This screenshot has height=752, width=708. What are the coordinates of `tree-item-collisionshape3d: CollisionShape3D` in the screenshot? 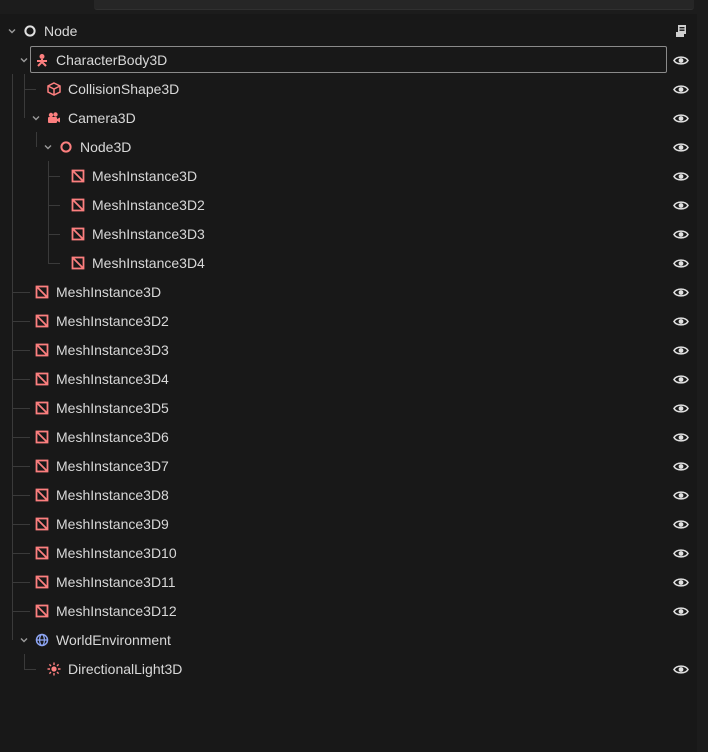 It's located at (348, 89).